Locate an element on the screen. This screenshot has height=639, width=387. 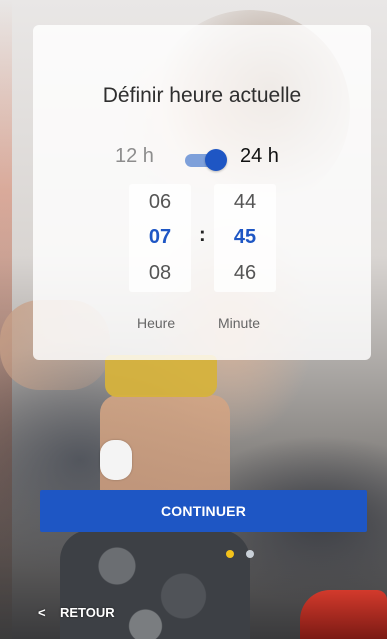
format-24h-label: 24 h is located at coordinates (259, 156).